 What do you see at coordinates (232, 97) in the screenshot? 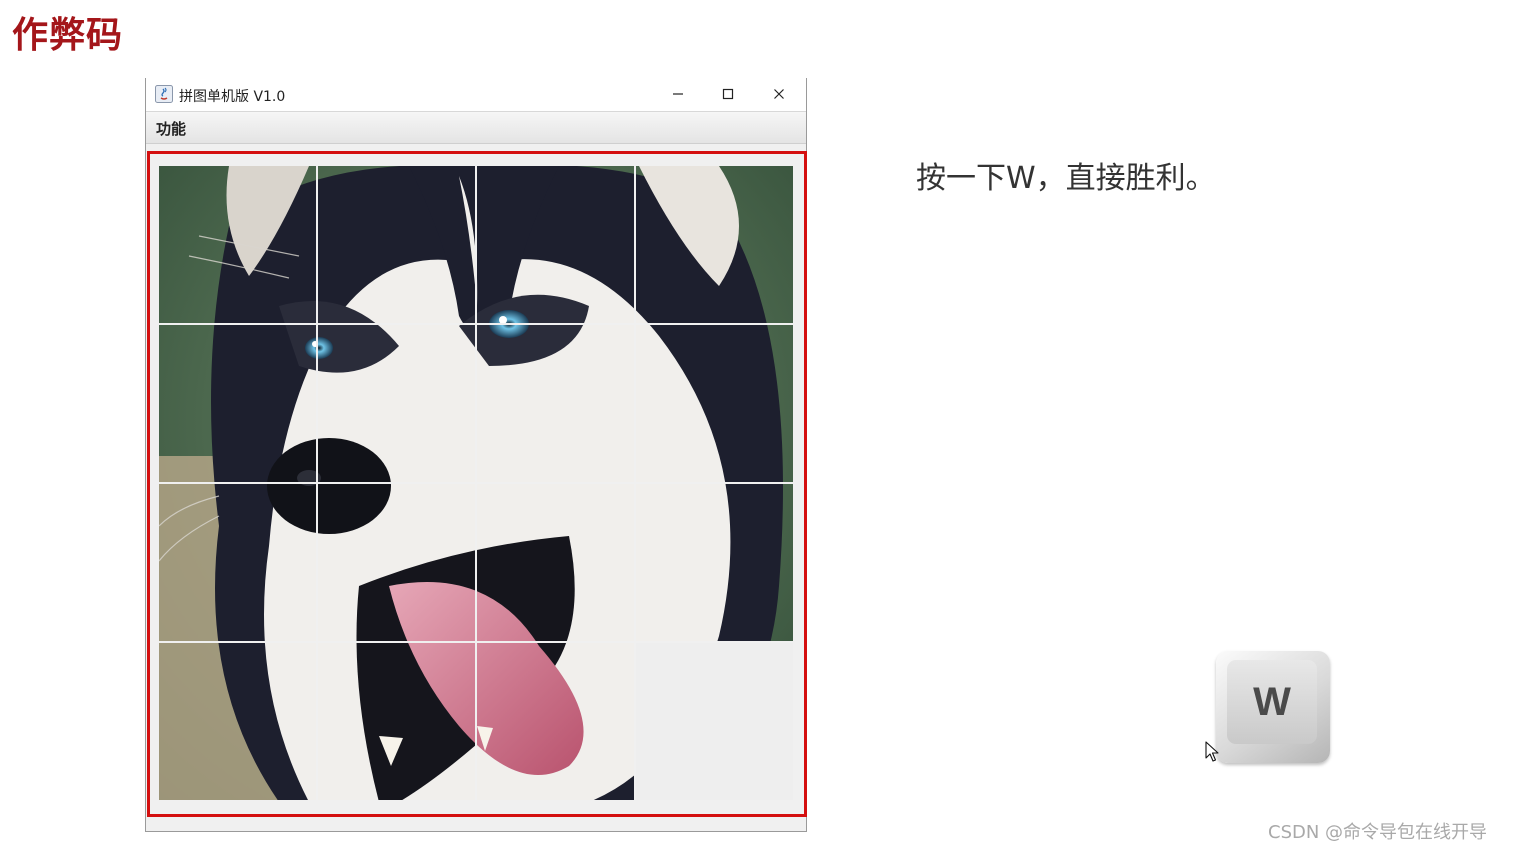
I see `window-title: 拼图单机版 V1.0` at bounding box center [232, 97].